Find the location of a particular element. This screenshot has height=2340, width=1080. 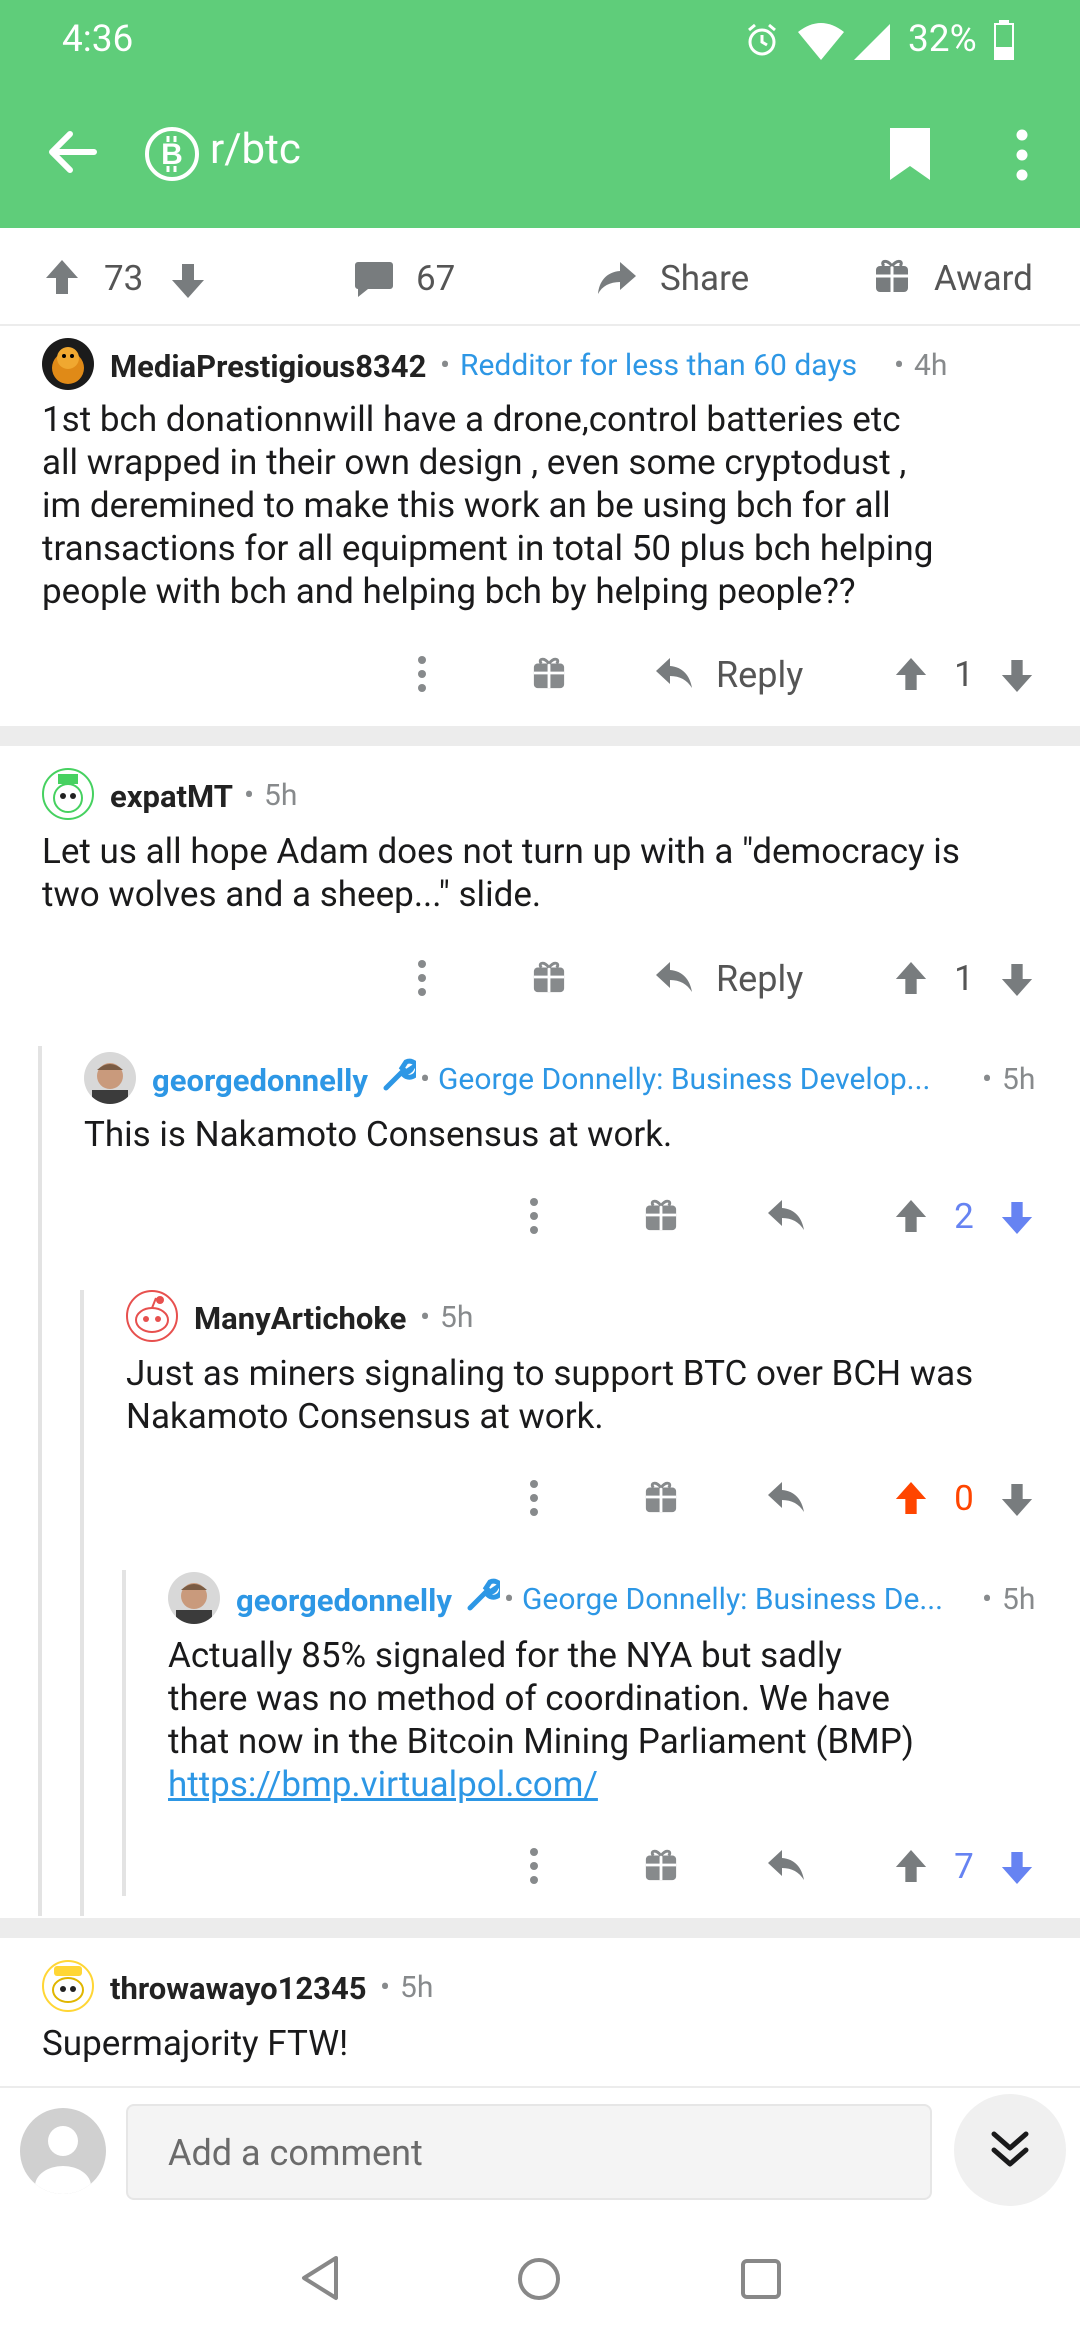

comment-author: expatMT is located at coordinates (171, 796).